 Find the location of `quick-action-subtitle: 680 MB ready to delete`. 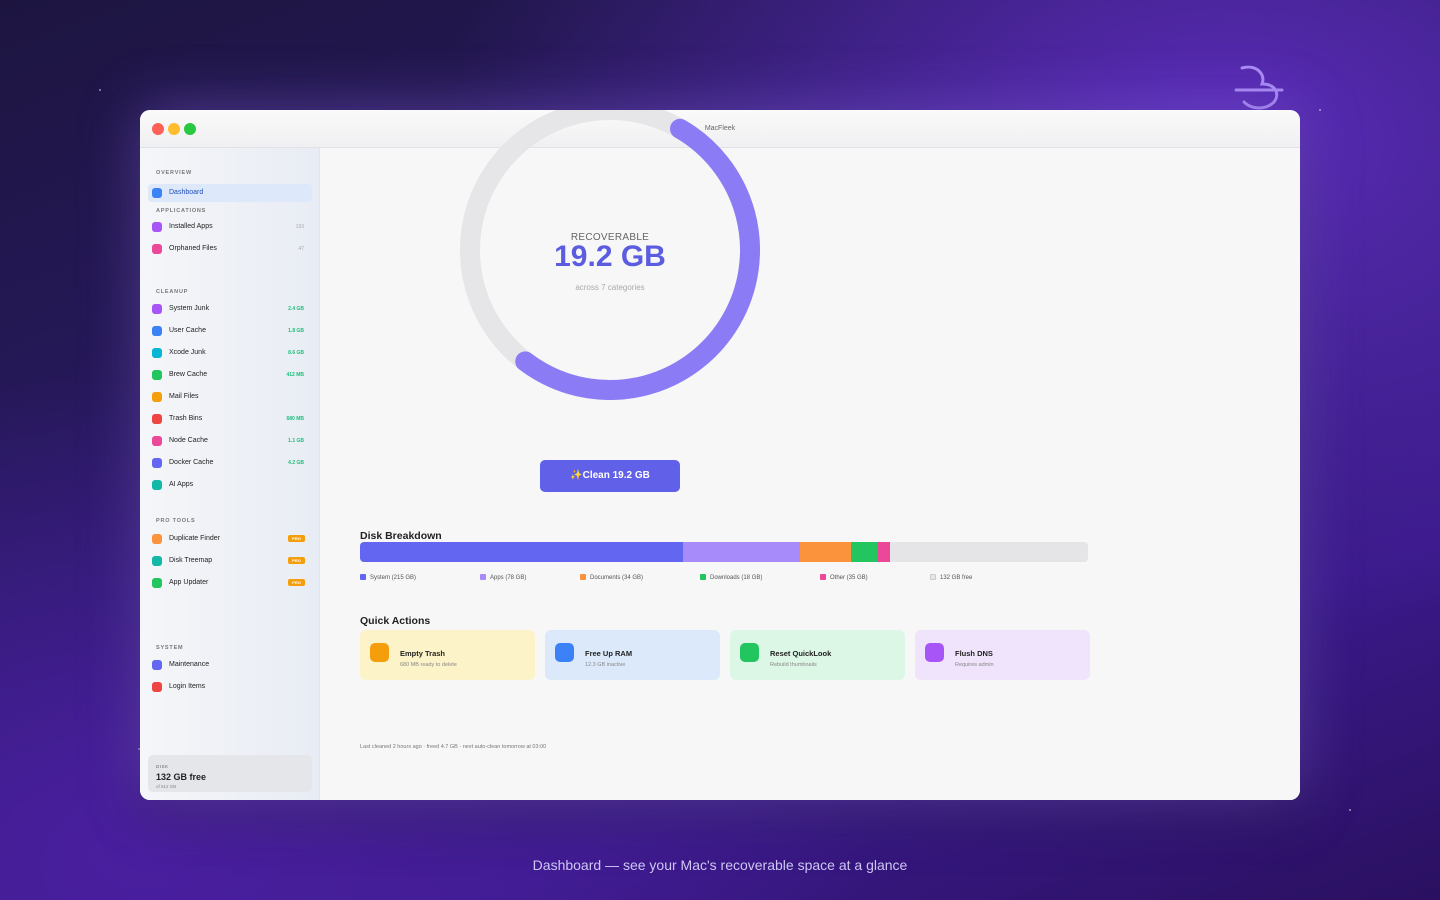

quick-action-subtitle: 680 MB ready to delete is located at coordinates (428, 665).